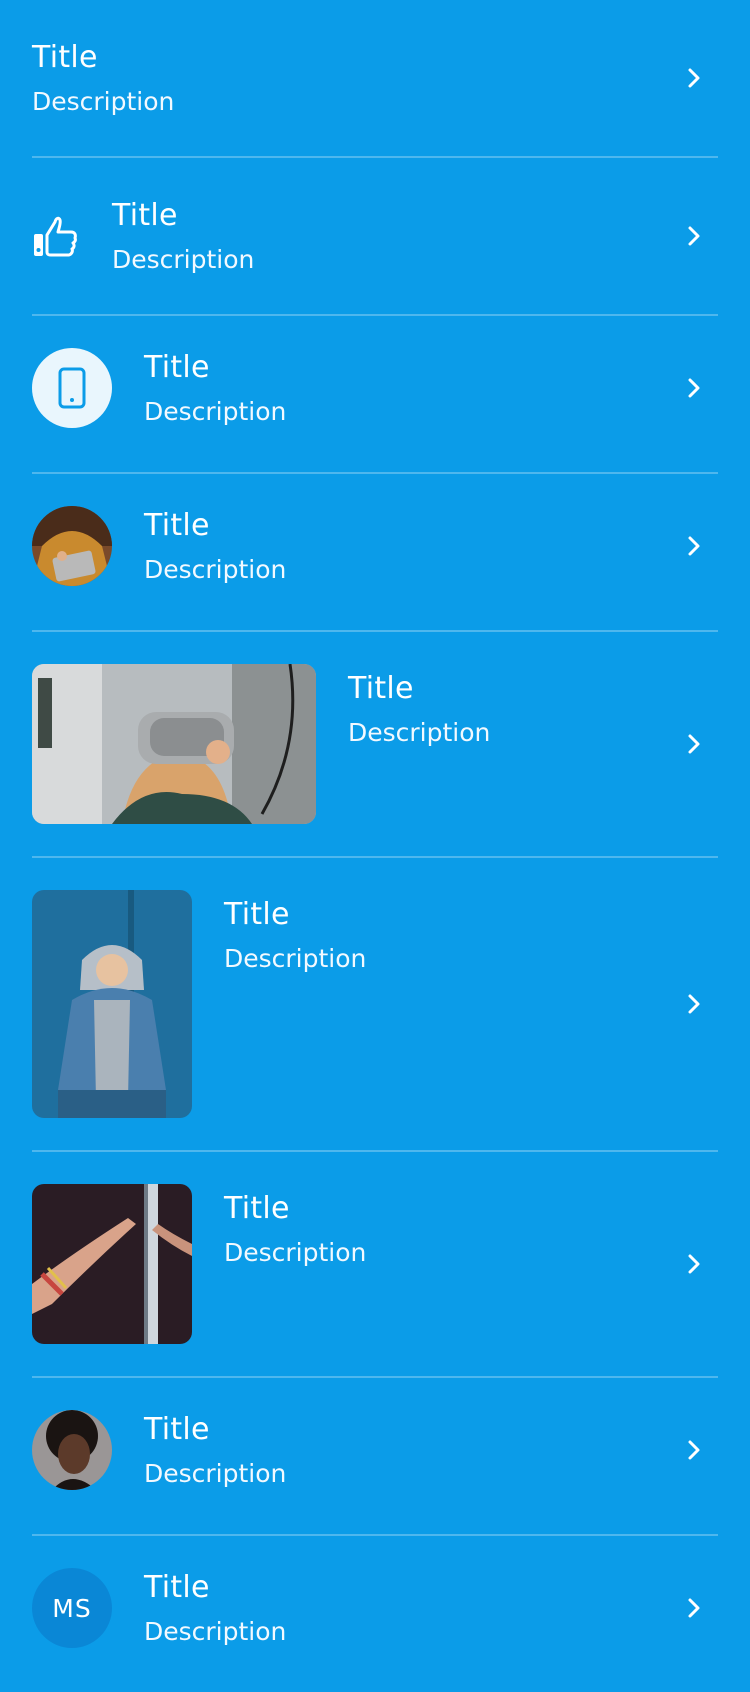 This screenshot has width=750, height=1692. Describe the element at coordinates (112, 1264) in the screenshot. I see `hands-photo` at that location.